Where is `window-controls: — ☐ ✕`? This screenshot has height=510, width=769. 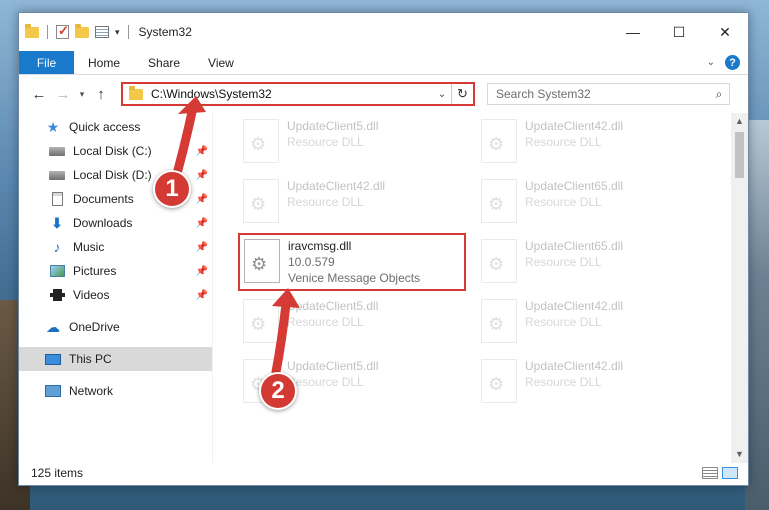
window-controls: — ☐ ✕ is located at coordinates (679, 32).